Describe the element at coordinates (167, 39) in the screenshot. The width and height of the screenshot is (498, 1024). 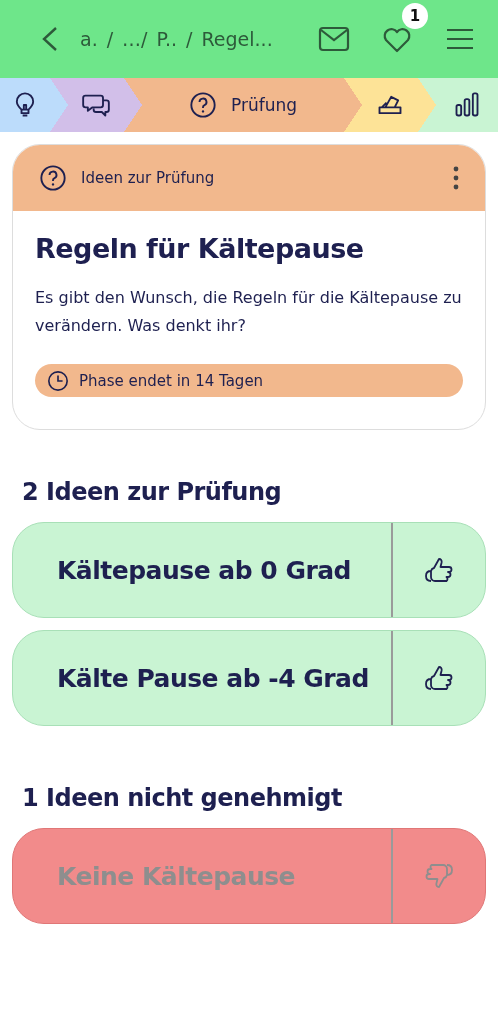
I see `breadcrumb-item: P..` at that location.